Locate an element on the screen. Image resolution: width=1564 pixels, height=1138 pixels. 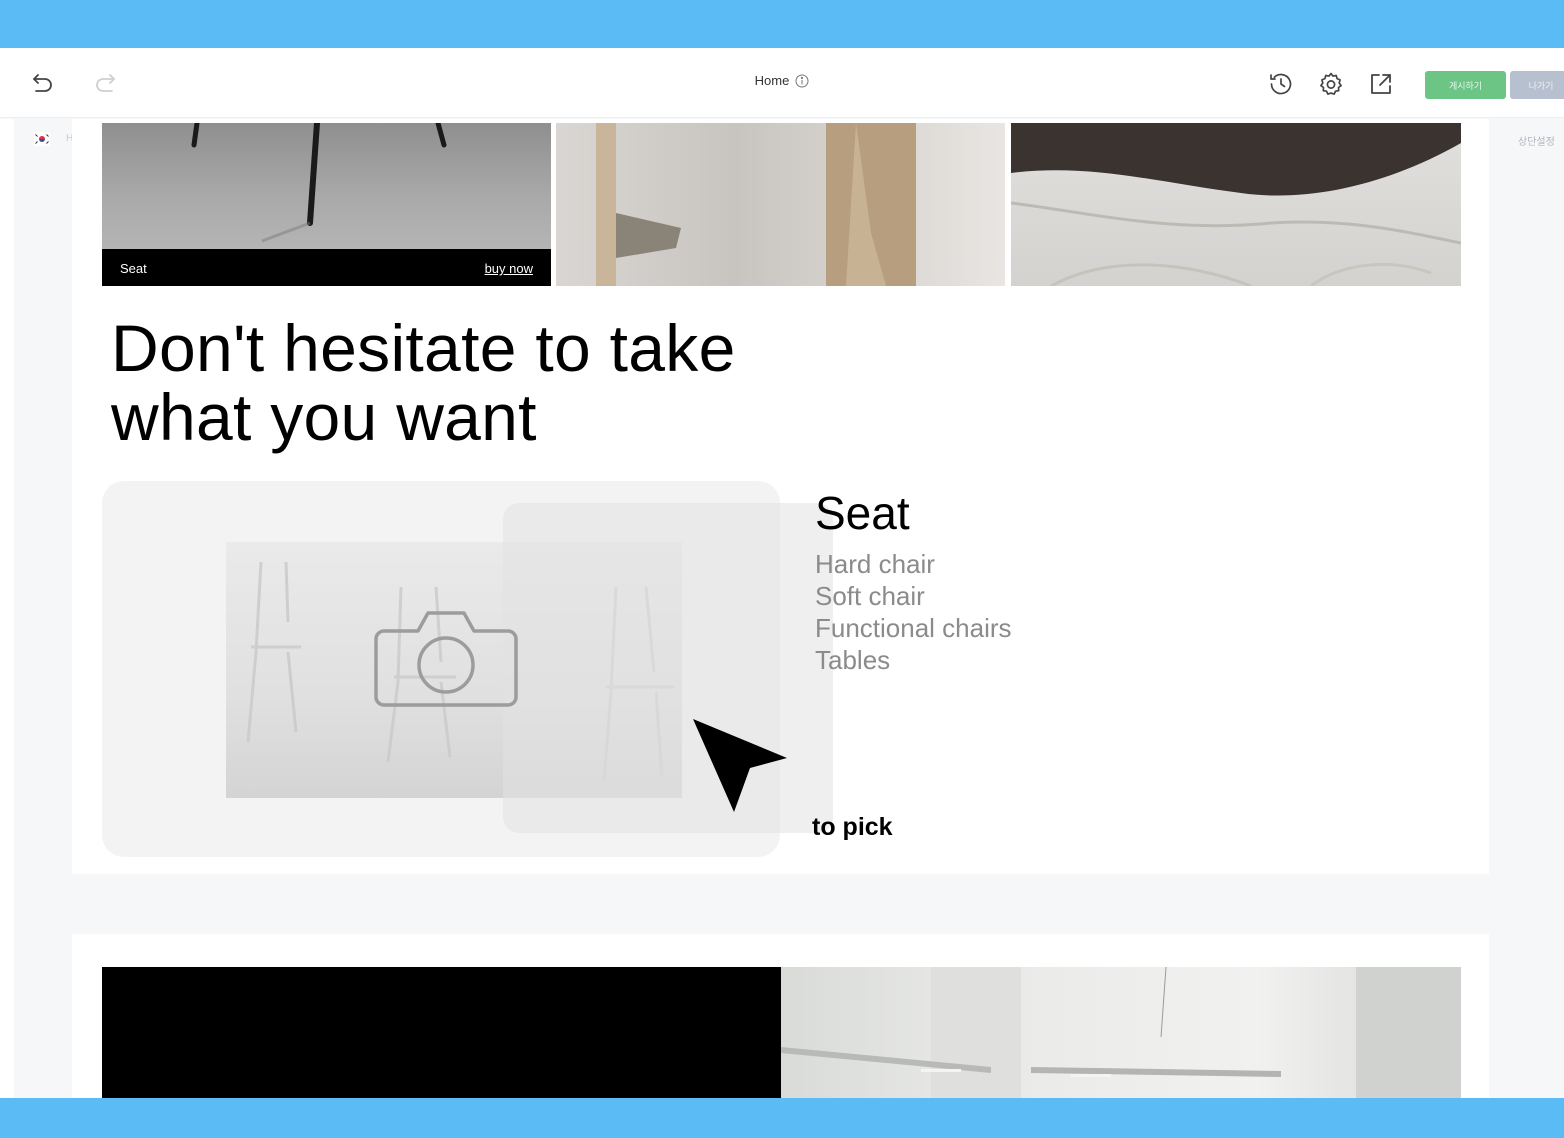
category-item: Functional chairs is located at coordinates (913, 628).